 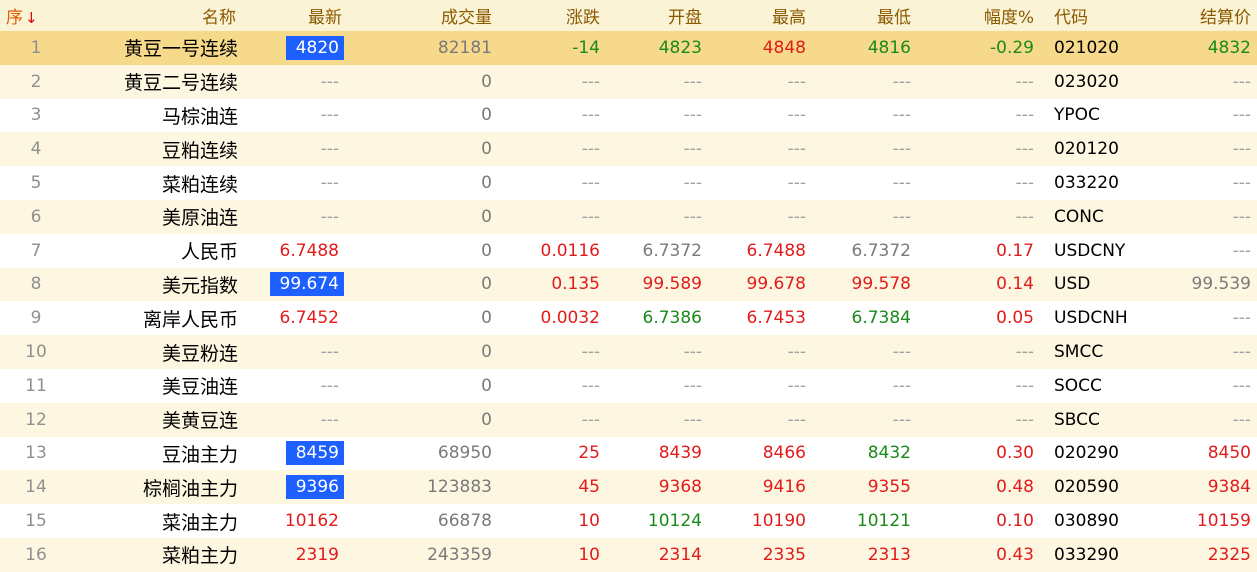 What do you see at coordinates (628, 149) in the screenshot?
I see `table-row: 4 豆粕连续 --- 0 --- --- --- --- --- 020120 ---` at bounding box center [628, 149].